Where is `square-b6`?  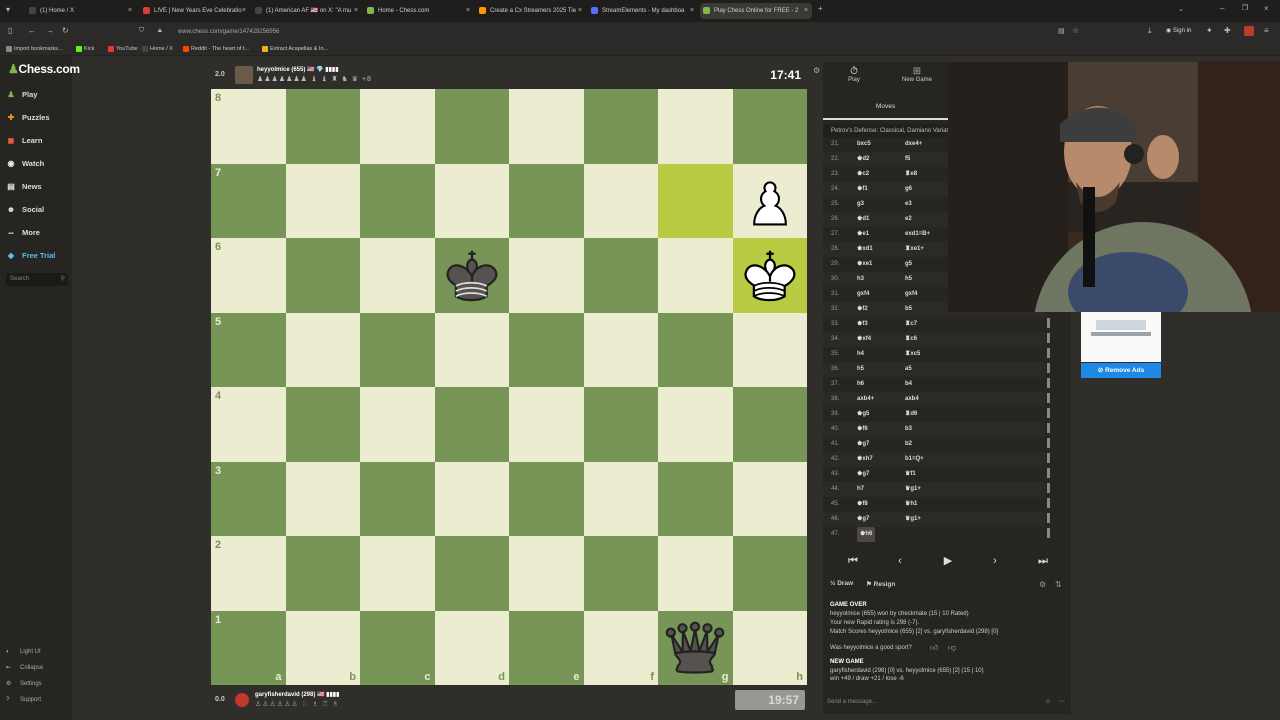 square-b6 is located at coordinates (322, 275).